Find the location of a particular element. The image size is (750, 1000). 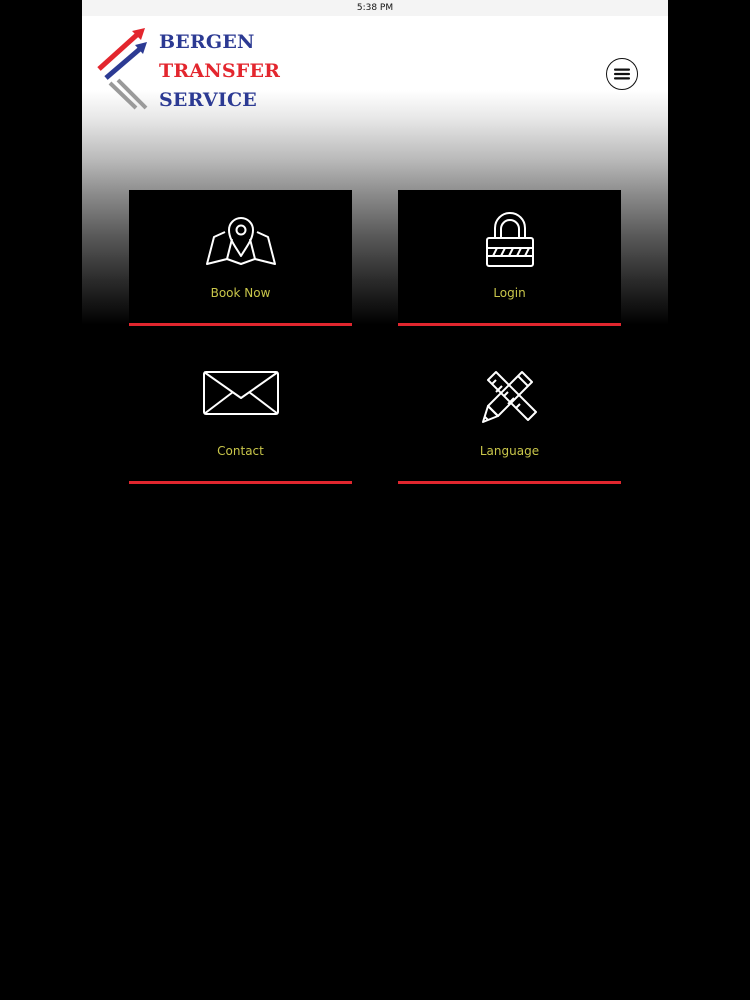

logo-arrows-icon is located at coordinates (122, 69).